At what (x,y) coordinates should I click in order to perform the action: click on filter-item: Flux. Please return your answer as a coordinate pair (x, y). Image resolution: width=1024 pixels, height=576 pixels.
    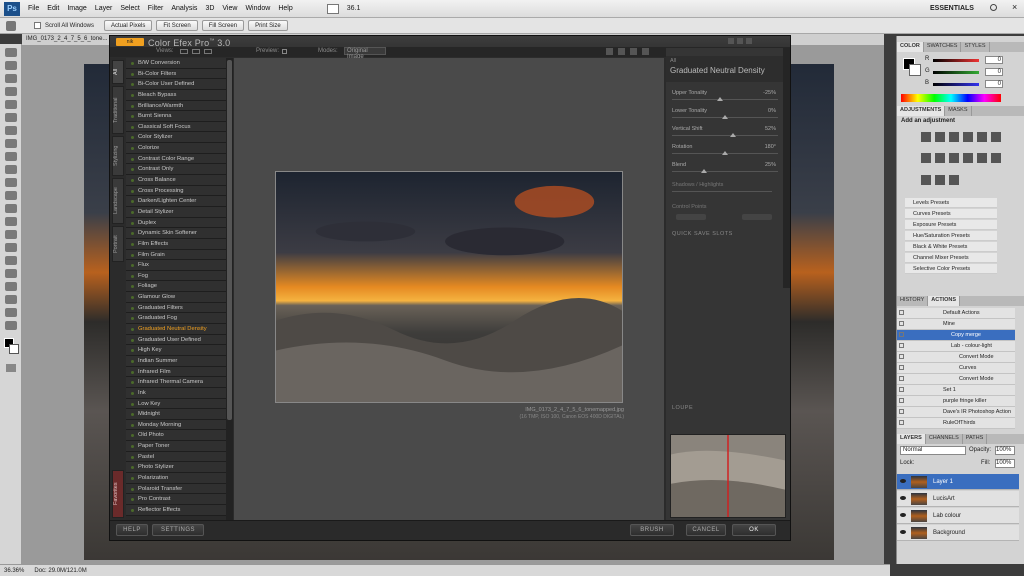
    Looking at the image, I should click on (176, 265).